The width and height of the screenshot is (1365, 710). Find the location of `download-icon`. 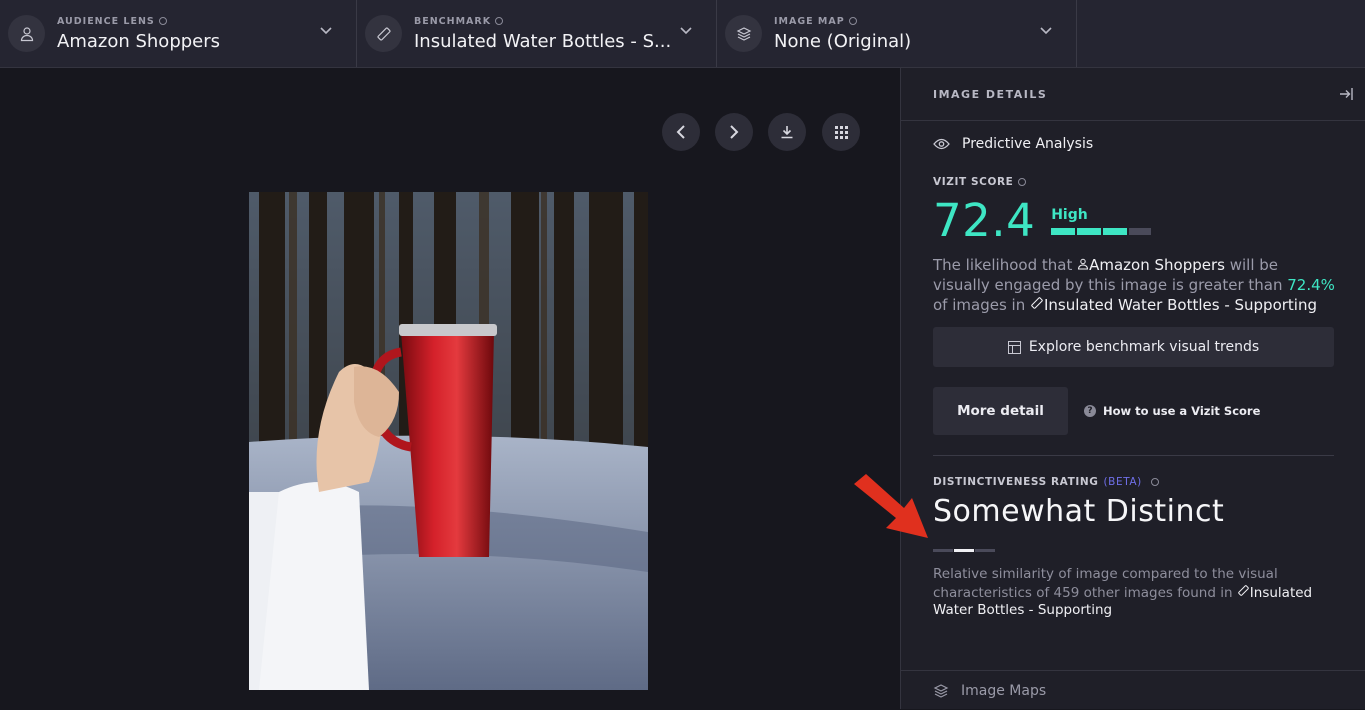

download-icon is located at coordinates (787, 132).